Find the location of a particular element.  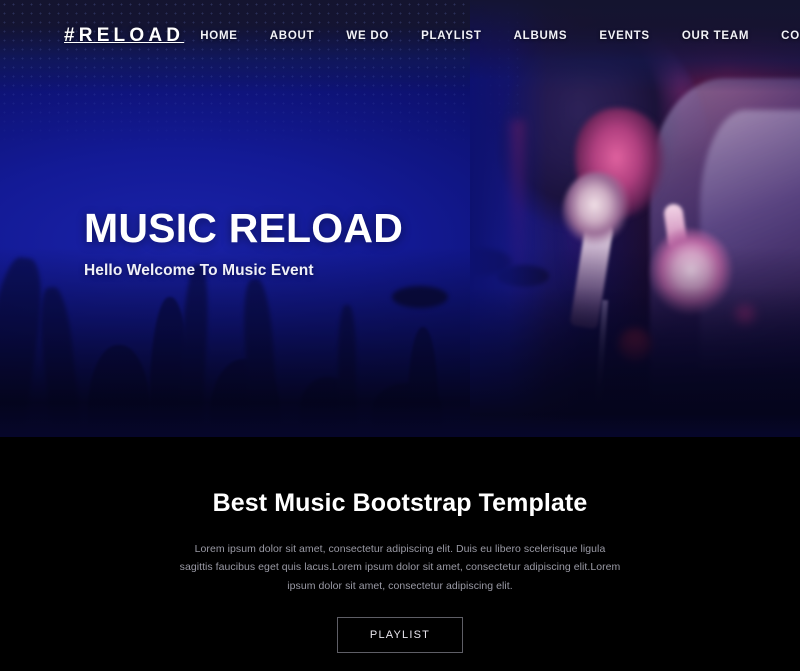

nav-item-about: ABOUT is located at coordinates (292, 36).